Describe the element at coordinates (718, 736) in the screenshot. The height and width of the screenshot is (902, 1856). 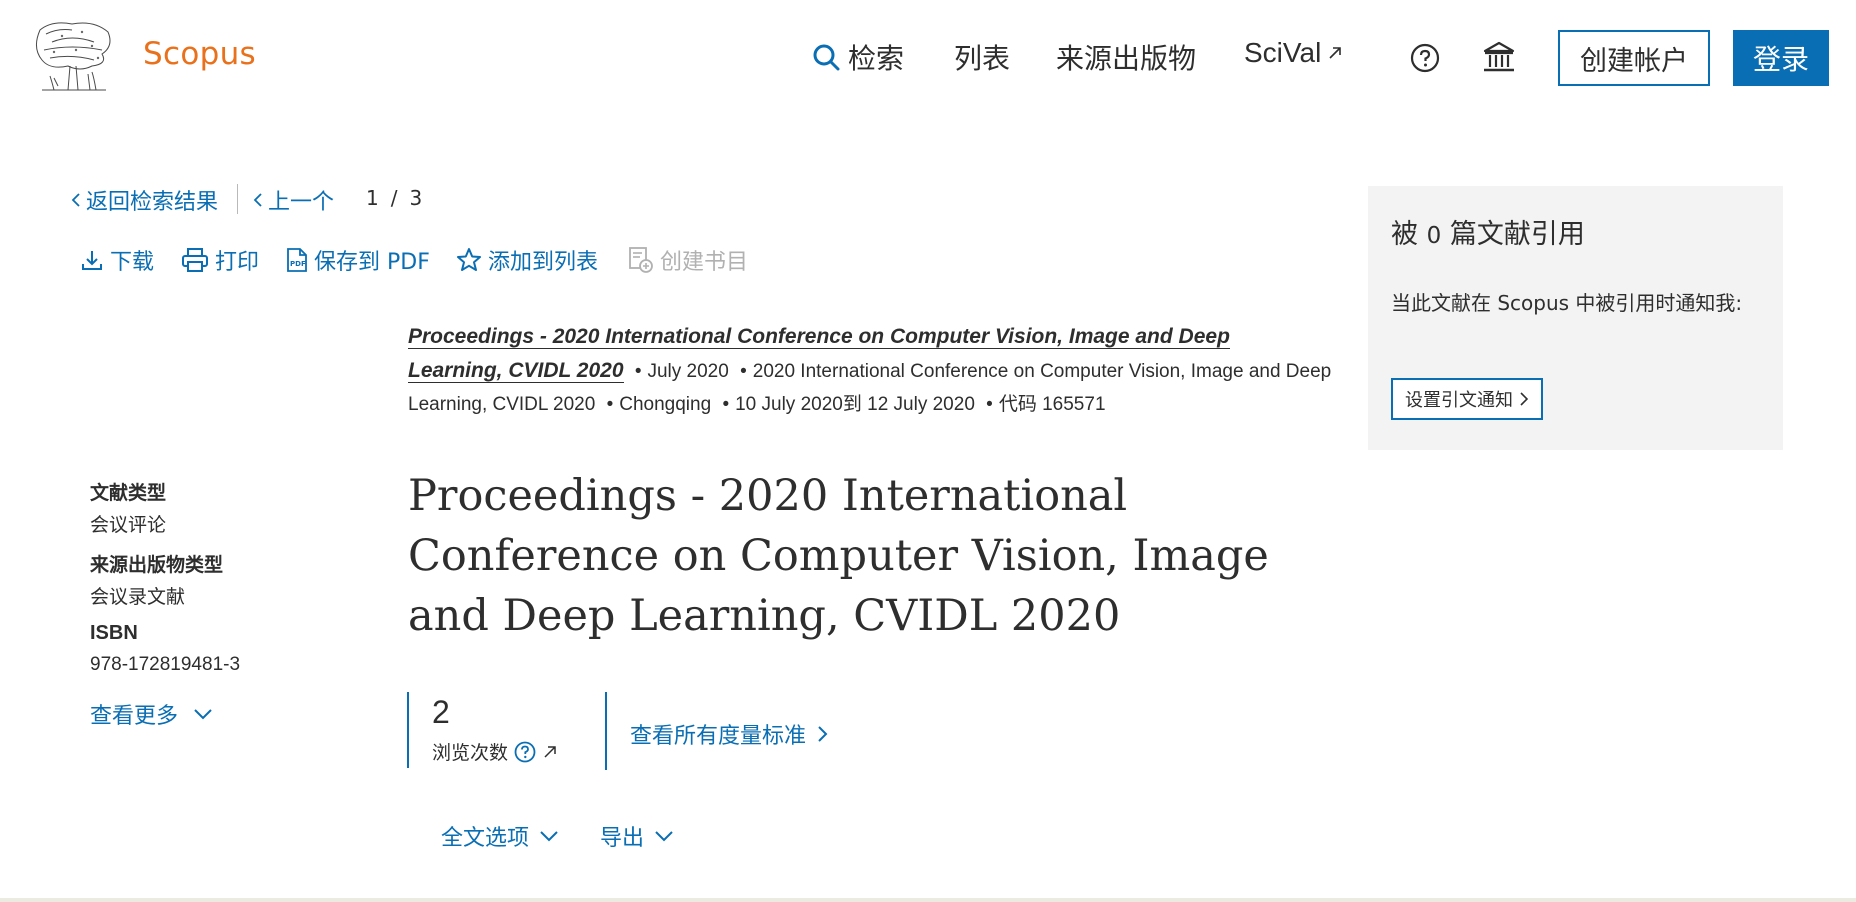
I see `view-all-metrics-label: 查看所有度量标准` at that location.